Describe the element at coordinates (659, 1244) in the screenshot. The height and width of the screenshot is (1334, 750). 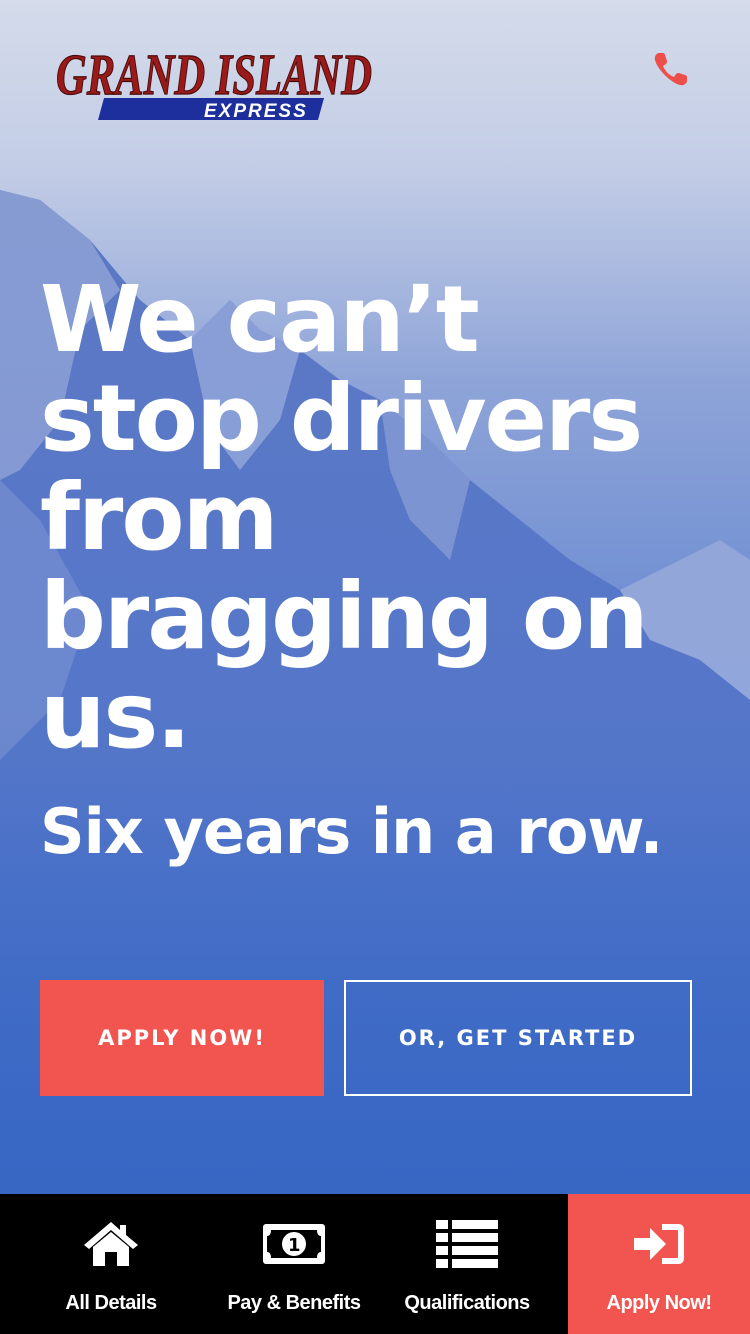
I see `sign-in-icon` at that location.